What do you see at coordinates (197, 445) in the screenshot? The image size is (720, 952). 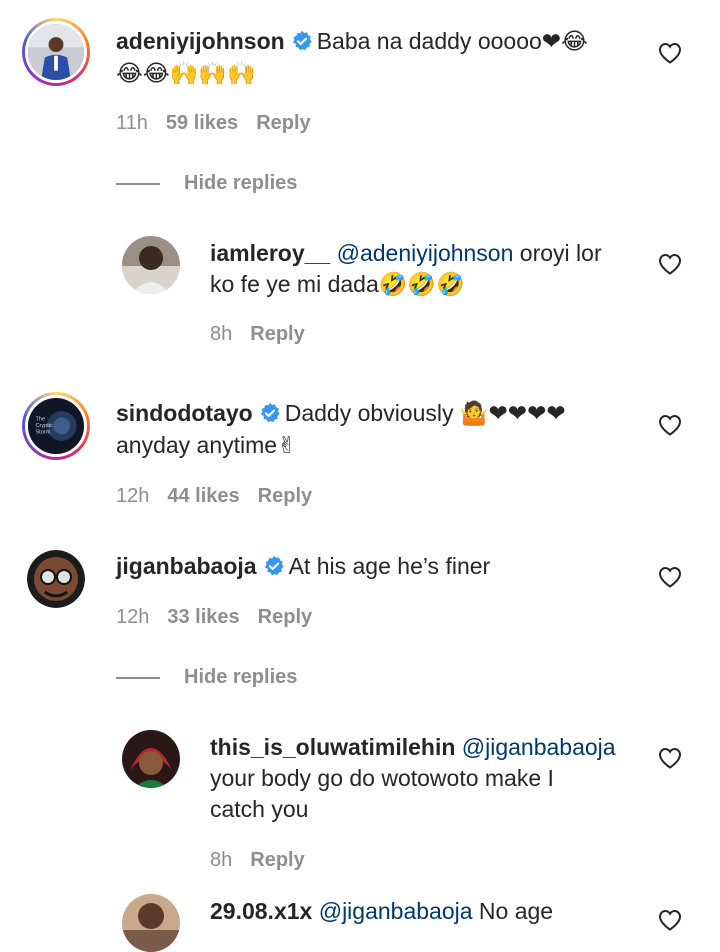 I see `comment-body: anyday anytime` at bounding box center [197, 445].